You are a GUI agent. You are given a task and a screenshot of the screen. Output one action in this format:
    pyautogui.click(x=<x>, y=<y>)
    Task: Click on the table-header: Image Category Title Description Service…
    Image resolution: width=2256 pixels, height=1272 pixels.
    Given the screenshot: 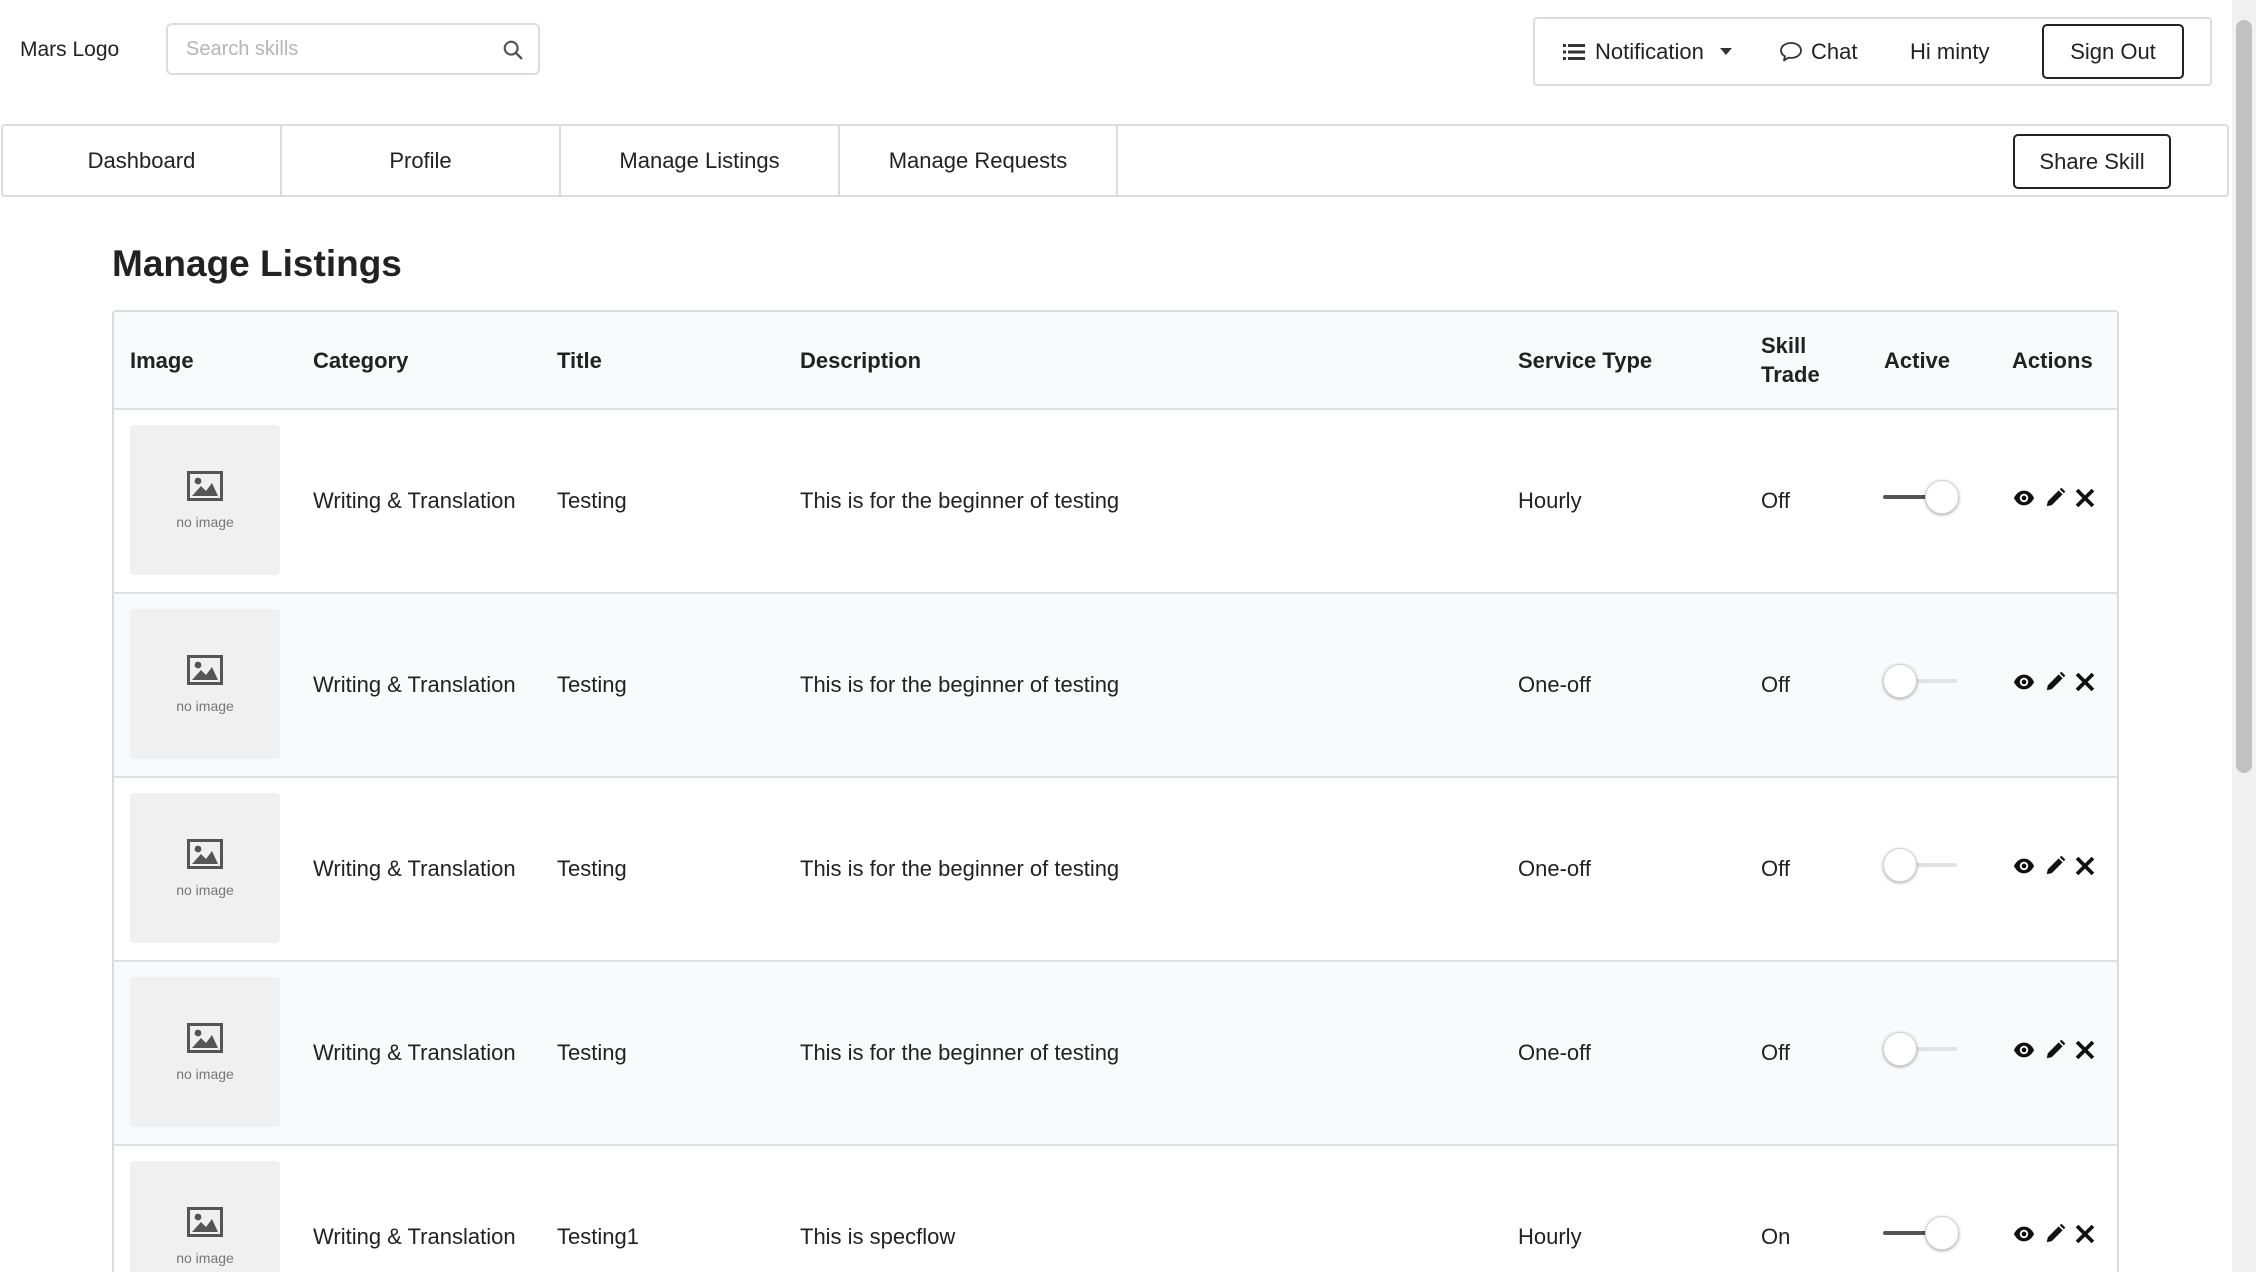 What is the action you would take?
    pyautogui.click(x=1115, y=361)
    